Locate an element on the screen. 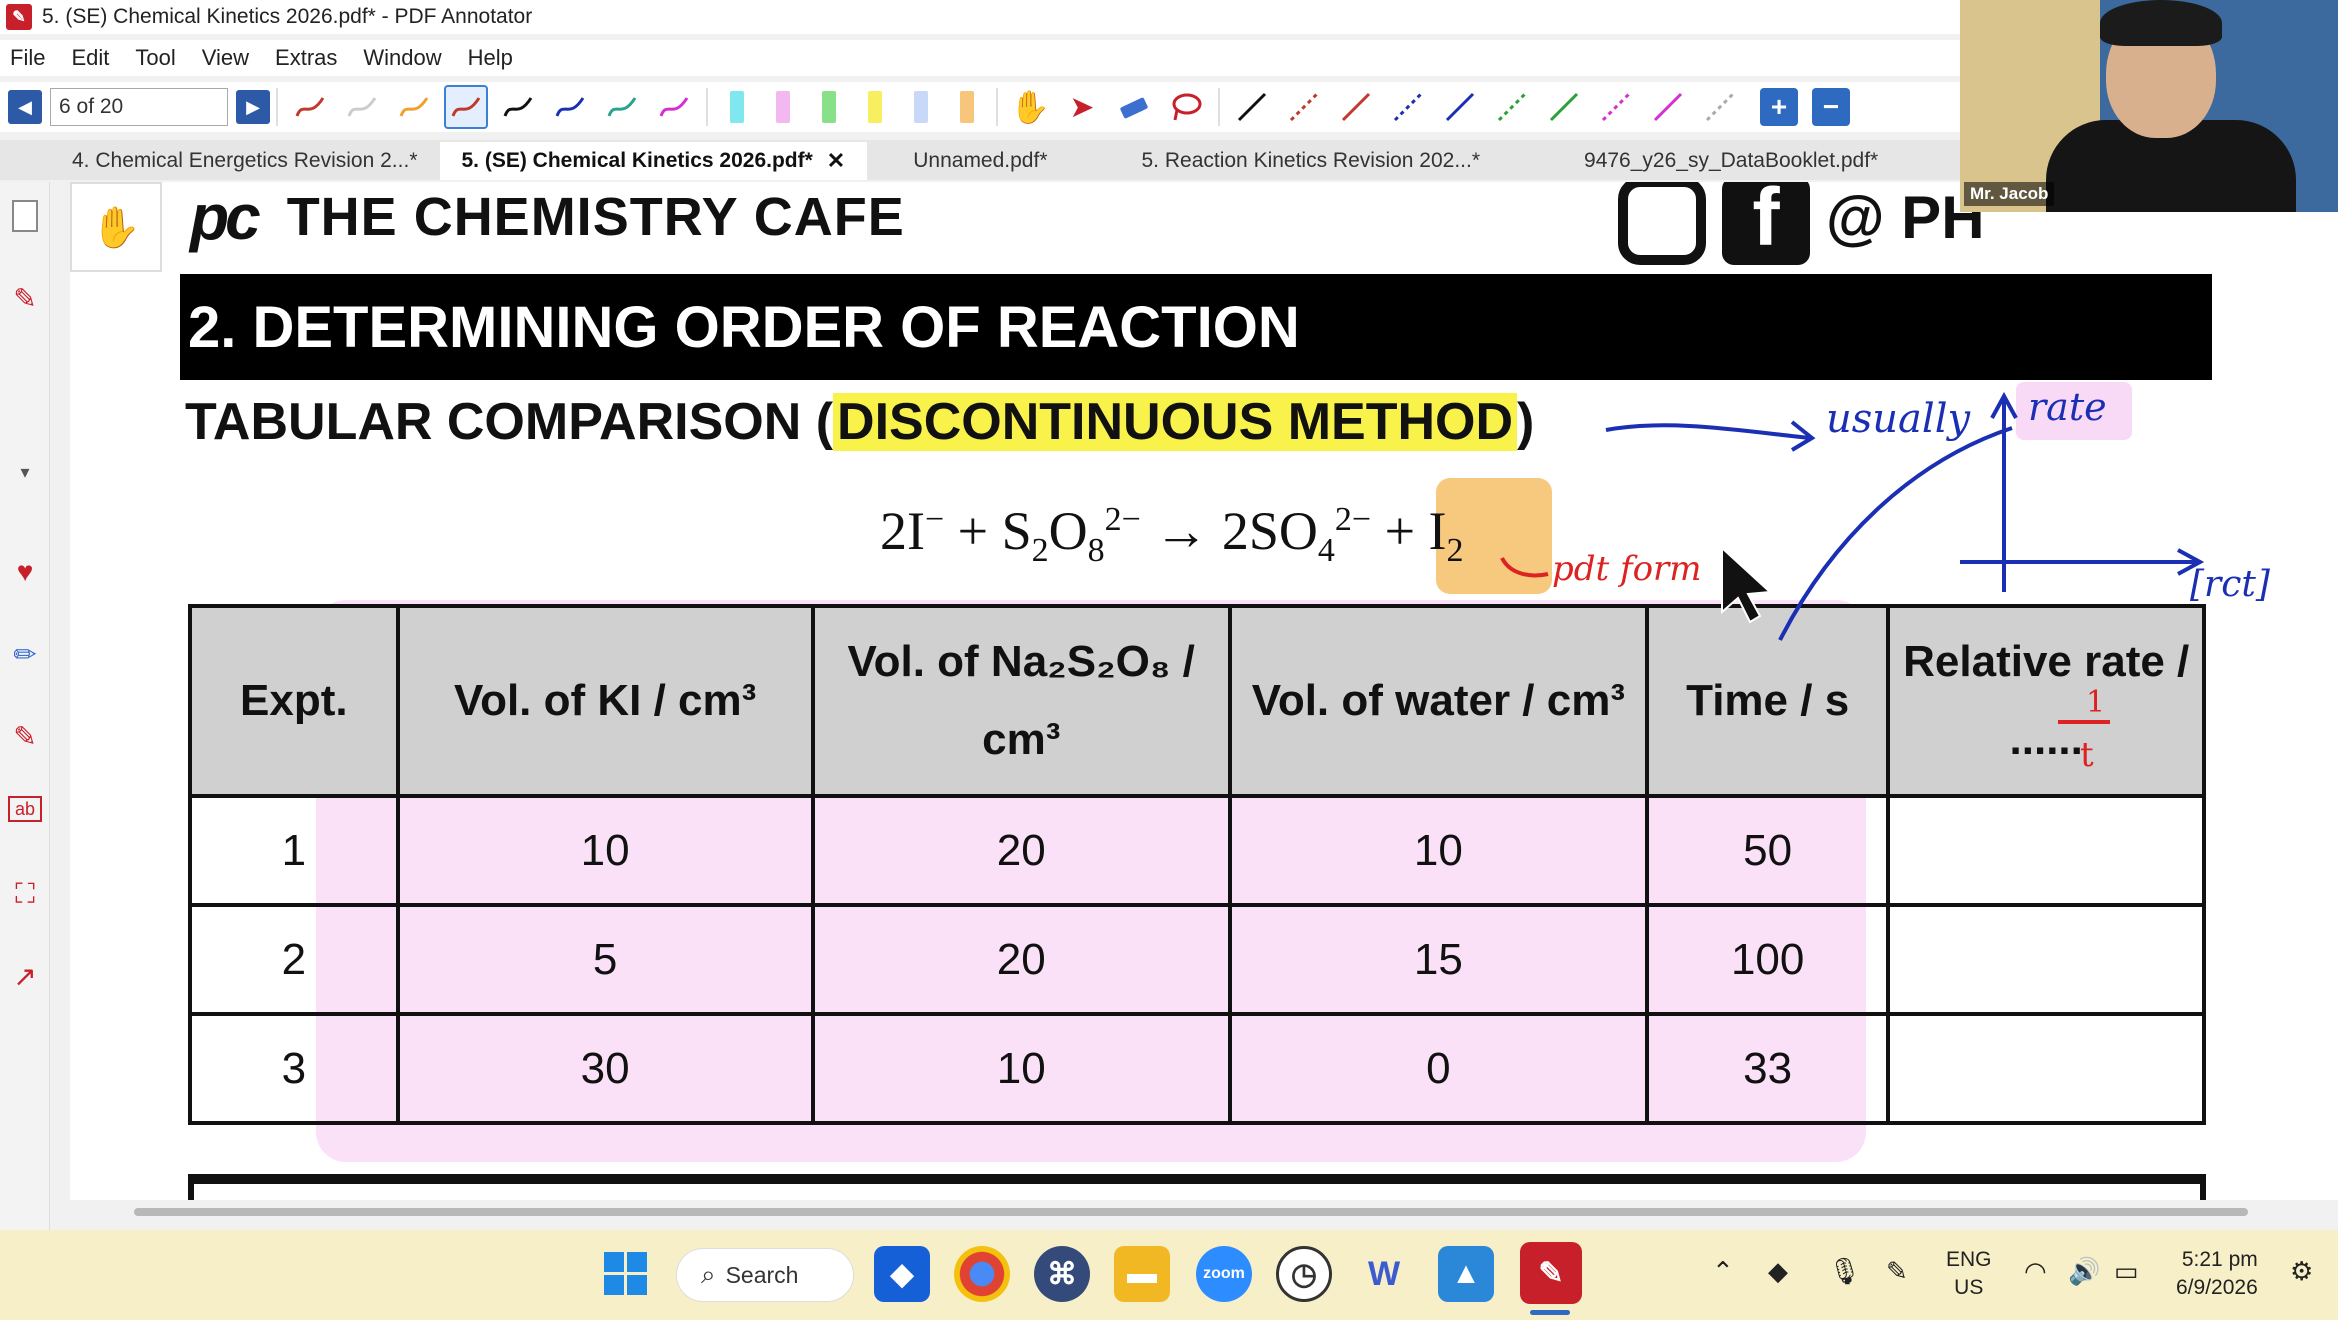 This screenshot has height=1320, width=2338. windows-start-icon is located at coordinates (626, 1274).